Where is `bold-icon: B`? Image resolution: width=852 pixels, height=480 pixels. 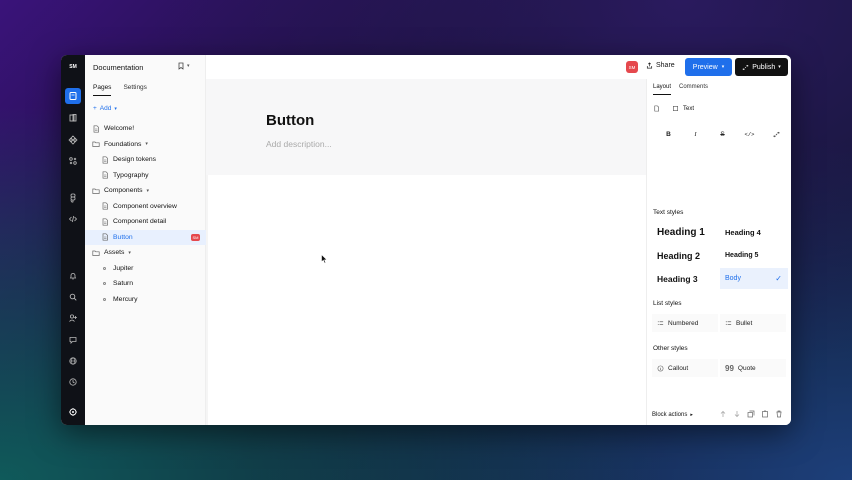 bold-icon: B is located at coordinates (668, 134).